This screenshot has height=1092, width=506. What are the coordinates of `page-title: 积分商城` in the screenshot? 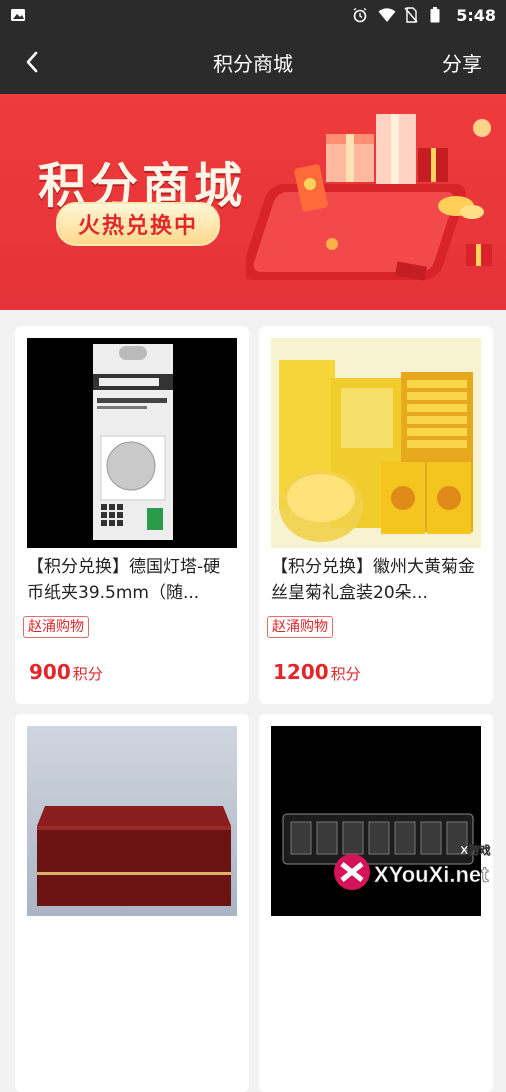 It's located at (253, 64).